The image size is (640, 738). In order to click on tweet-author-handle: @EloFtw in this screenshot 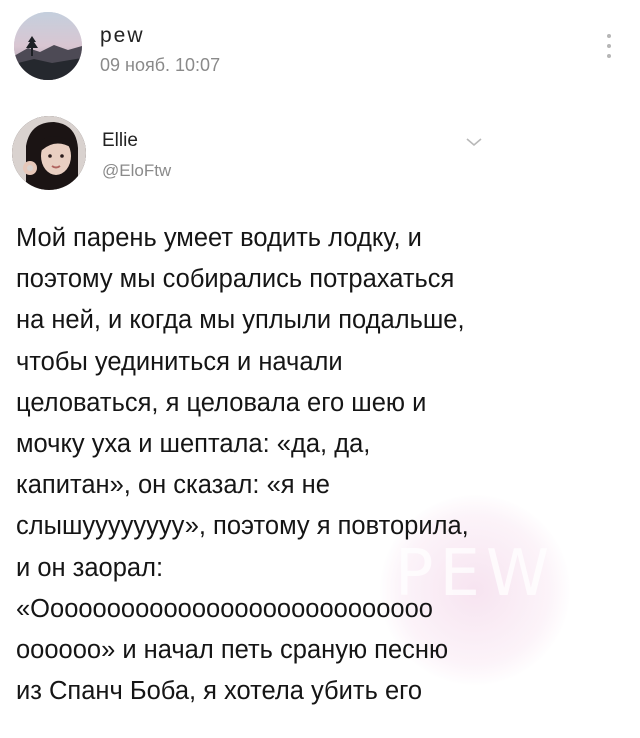, I will do `click(136, 171)`.